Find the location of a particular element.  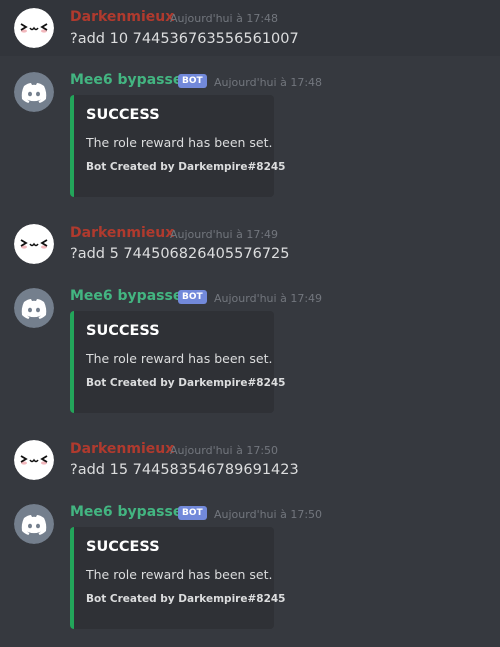

message-text: ?add 10 744536763556561007 is located at coordinates (184, 39).